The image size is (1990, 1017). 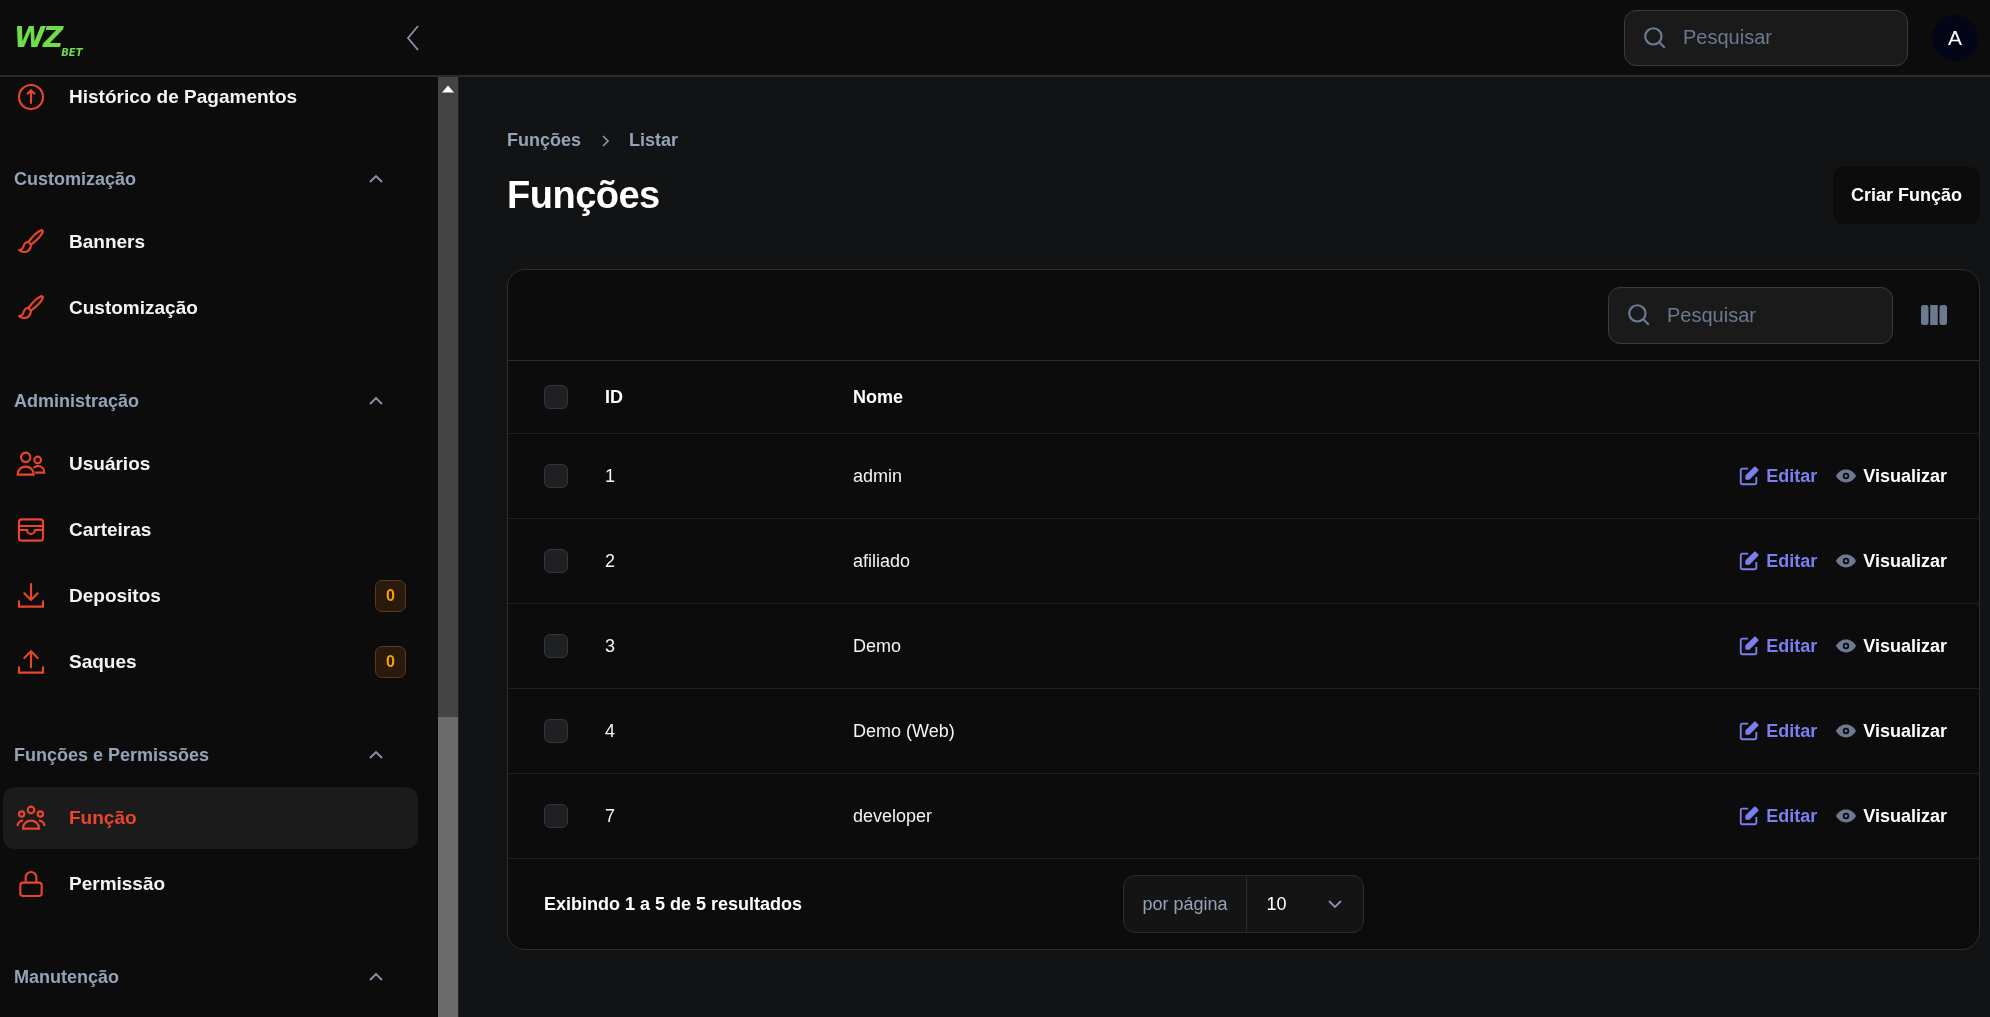 What do you see at coordinates (610, 816) in the screenshot?
I see `table-cell-text: 7` at bounding box center [610, 816].